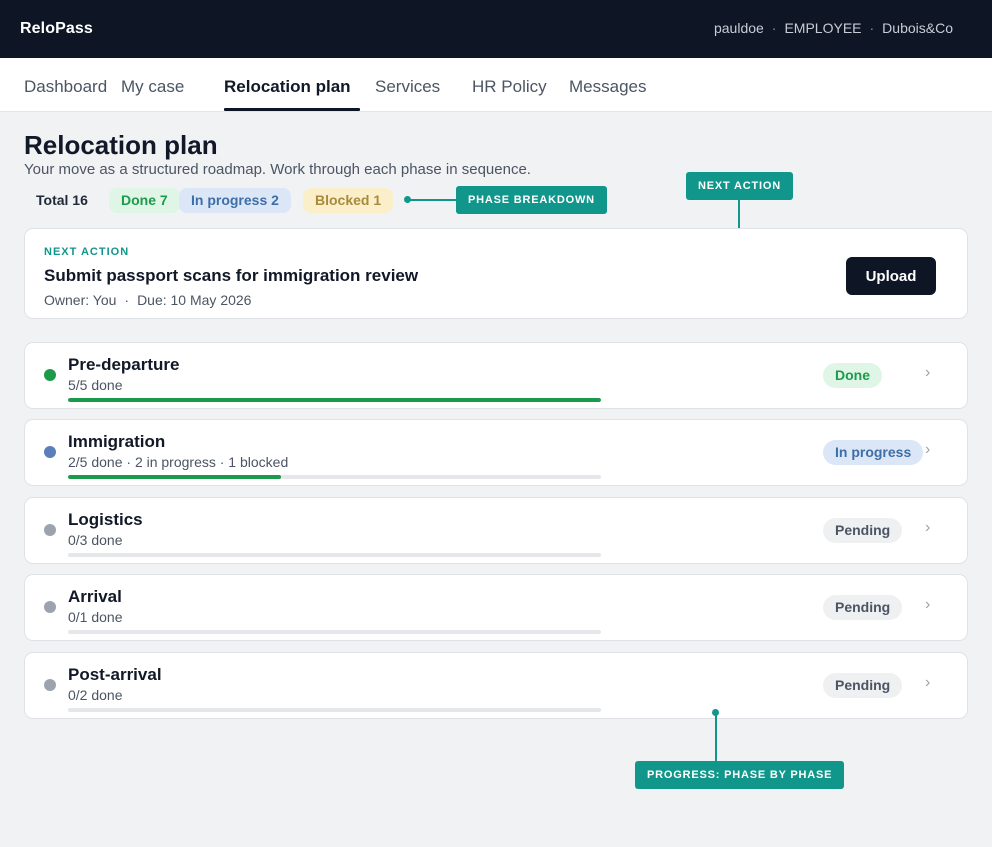 This screenshot has height=847, width=992. I want to click on status-badge: In progress, so click(873, 452).